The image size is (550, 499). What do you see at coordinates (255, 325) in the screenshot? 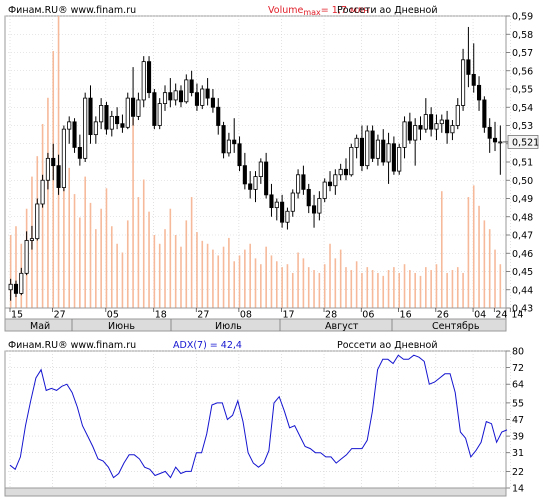
I see `x-axis-months` at bounding box center [255, 325].